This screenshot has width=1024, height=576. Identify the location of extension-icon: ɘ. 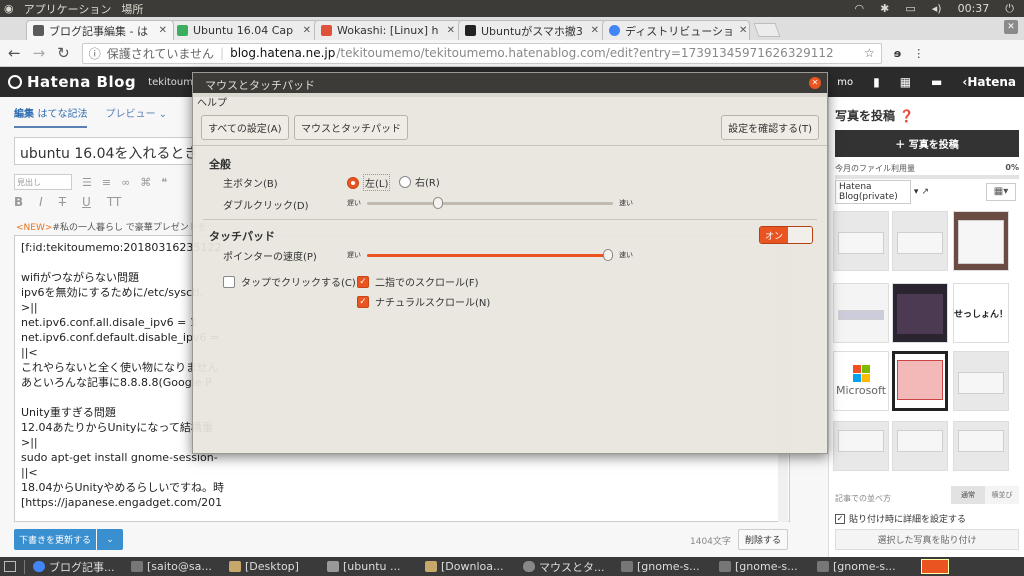
(897, 53).